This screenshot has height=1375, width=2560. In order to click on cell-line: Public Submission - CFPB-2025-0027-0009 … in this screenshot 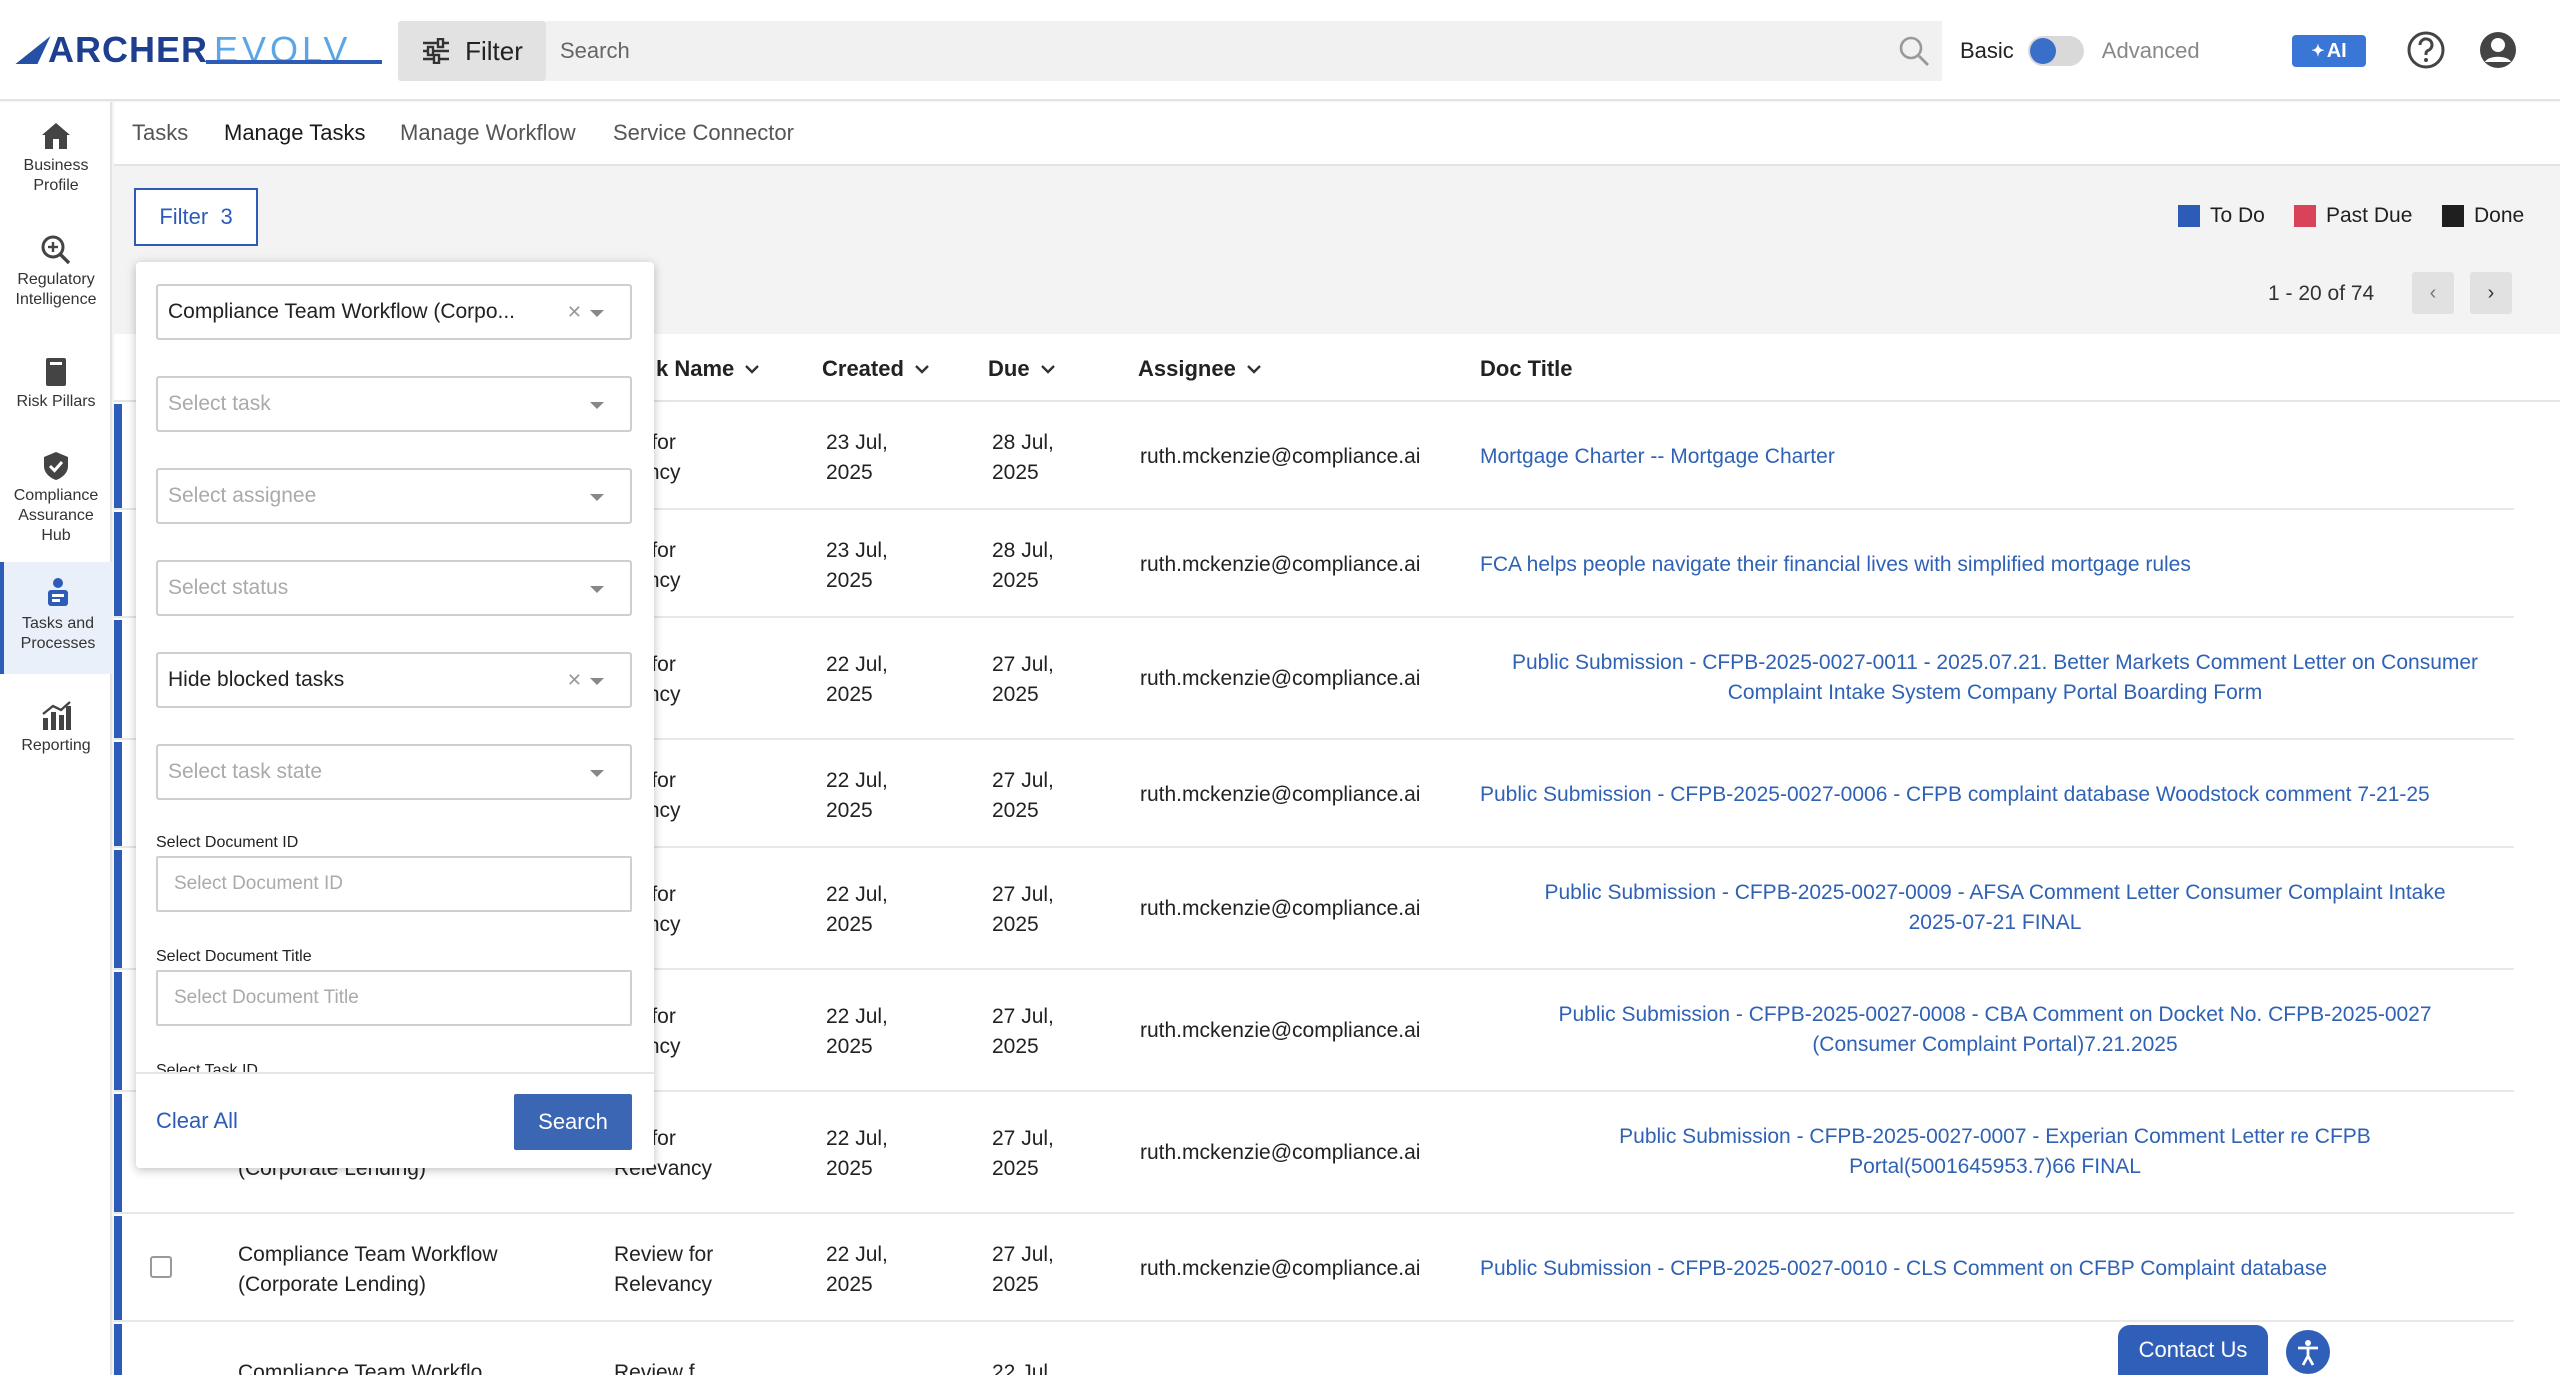, I will do `click(1995, 892)`.